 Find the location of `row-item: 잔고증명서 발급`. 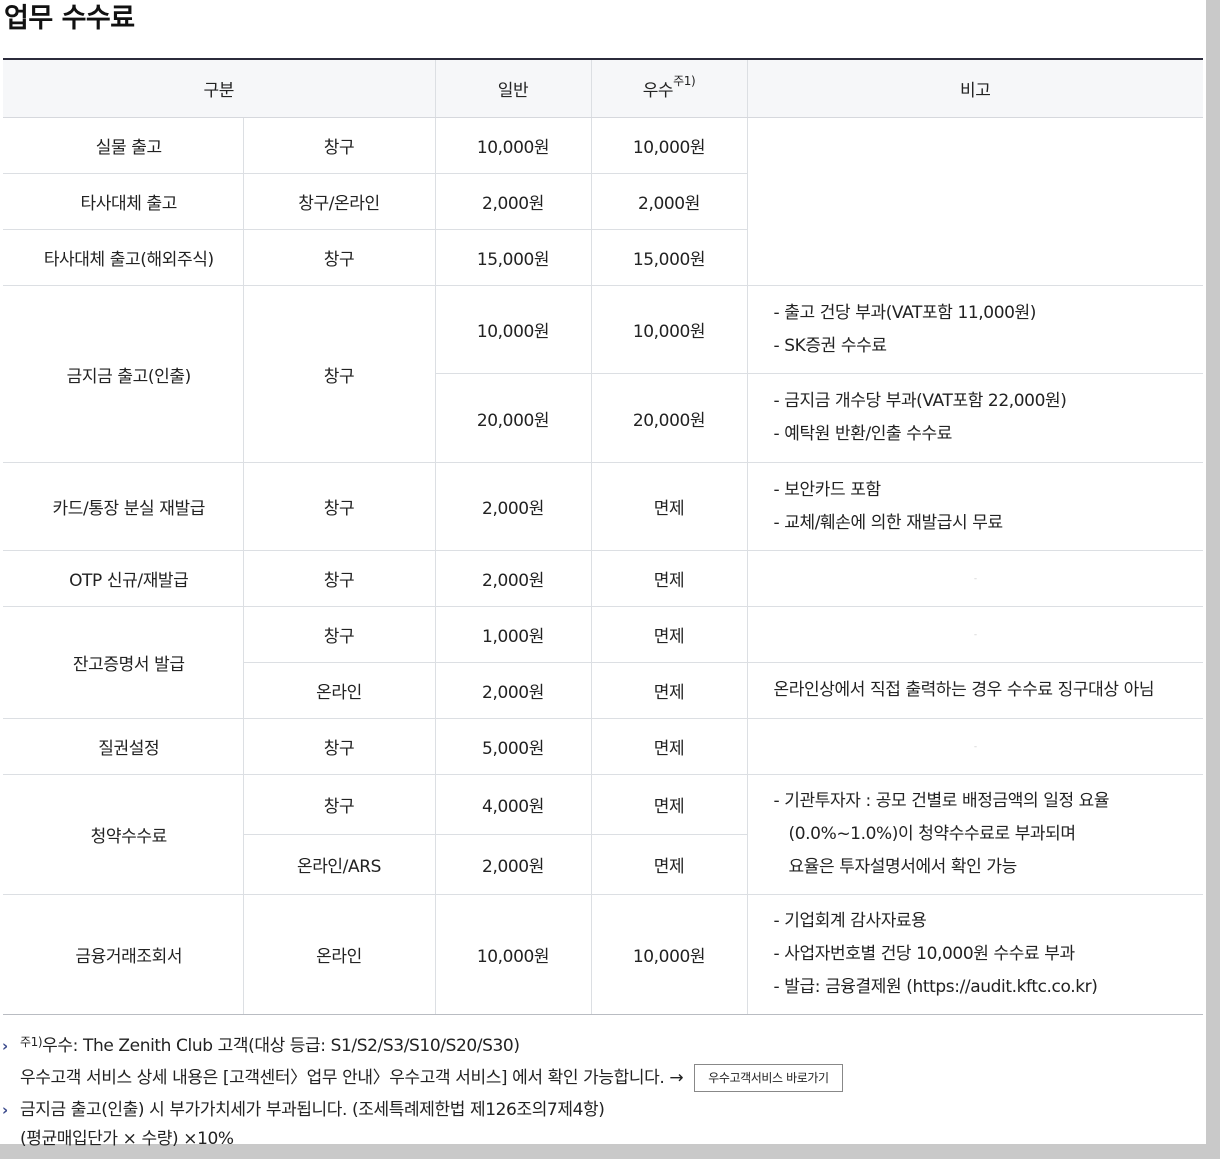

row-item: 잔고증명서 발급 is located at coordinates (123, 662).